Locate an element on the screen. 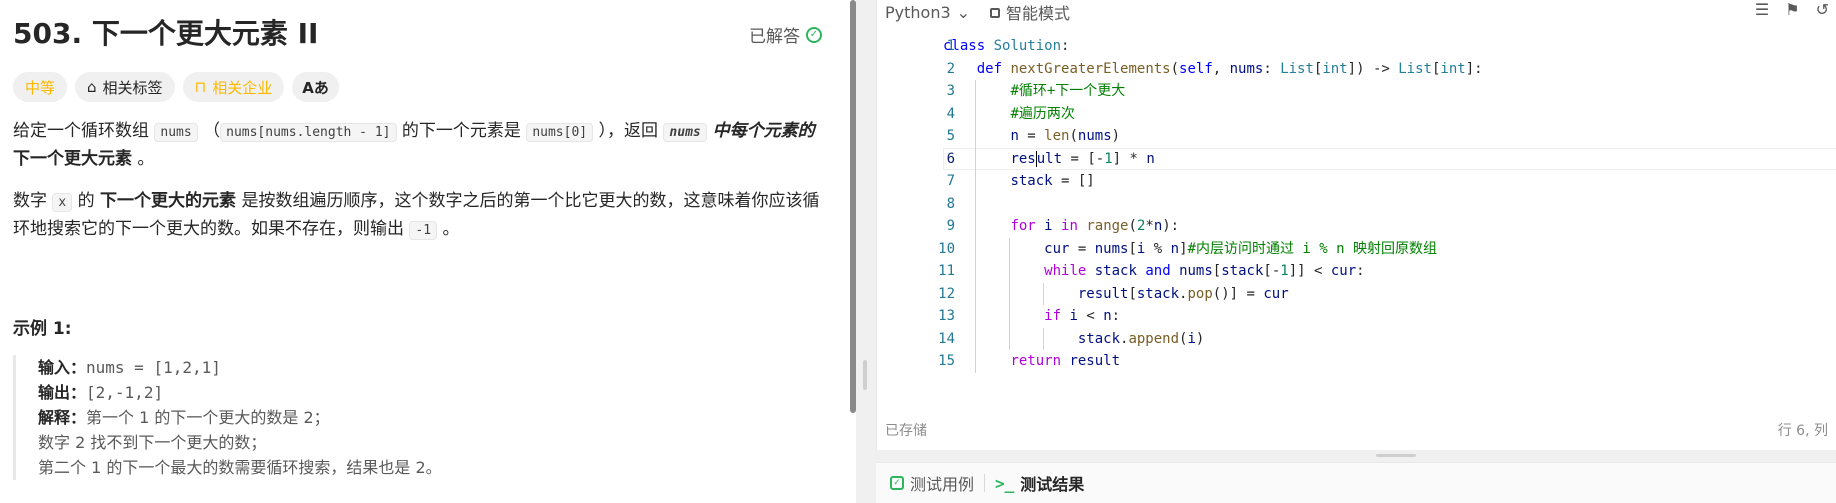 This screenshot has height=503, width=1836. code-line: 15 return result is located at coordinates (1356, 361).